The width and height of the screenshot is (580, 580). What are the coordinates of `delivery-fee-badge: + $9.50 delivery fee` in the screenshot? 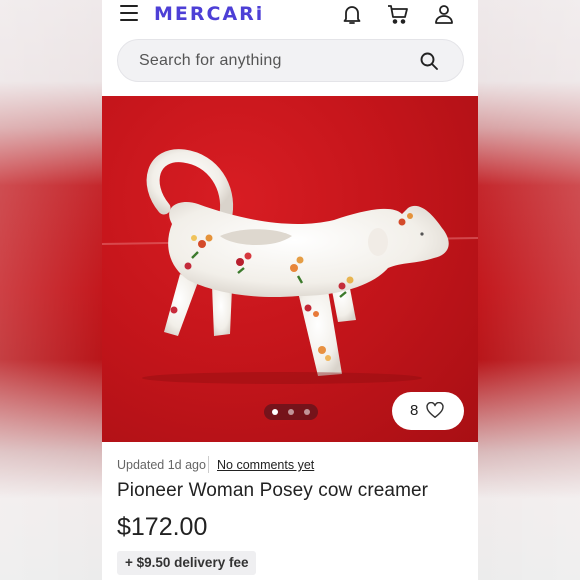 It's located at (187, 563).